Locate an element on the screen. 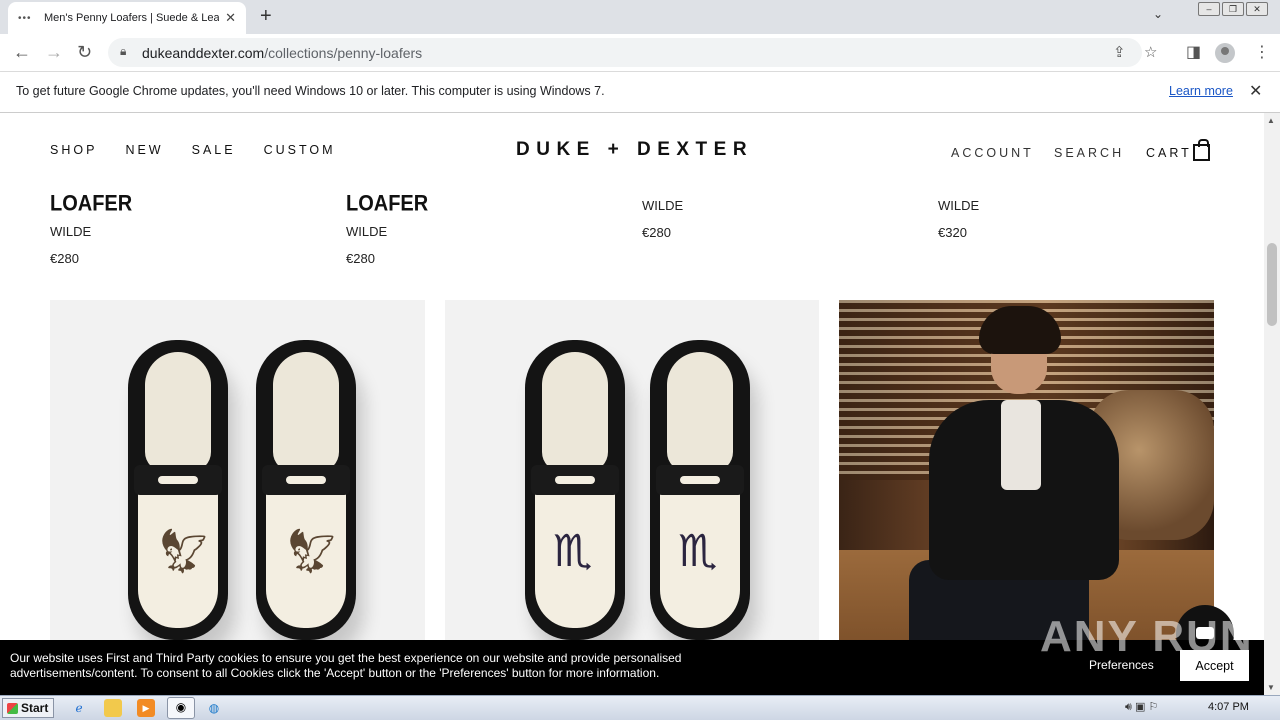 The height and width of the screenshot is (720, 1280). nav-account: ACCOUNT is located at coordinates (992, 153).